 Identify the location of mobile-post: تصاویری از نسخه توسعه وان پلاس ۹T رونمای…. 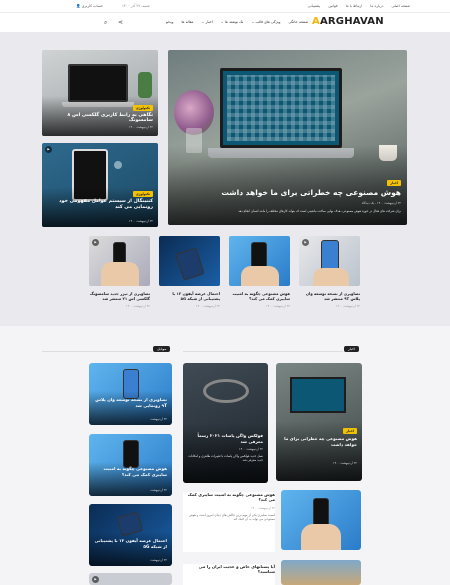
(130, 394).